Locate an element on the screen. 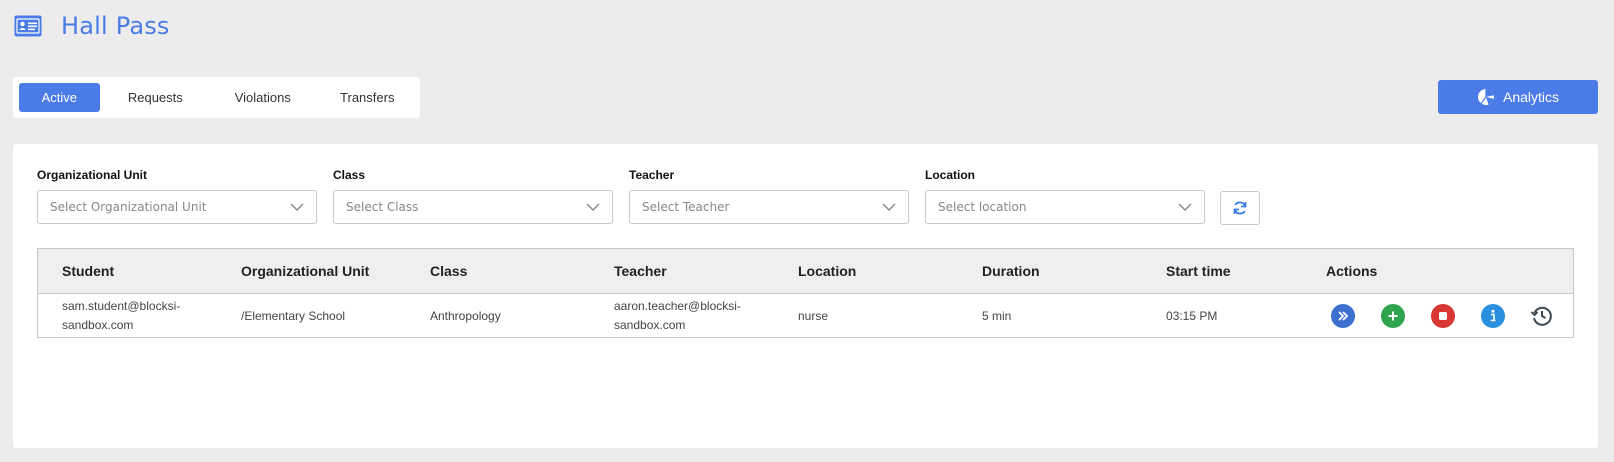 Image resolution: width=1614 pixels, height=462 pixels. column-header-actions: Actions is located at coordinates (1352, 271).